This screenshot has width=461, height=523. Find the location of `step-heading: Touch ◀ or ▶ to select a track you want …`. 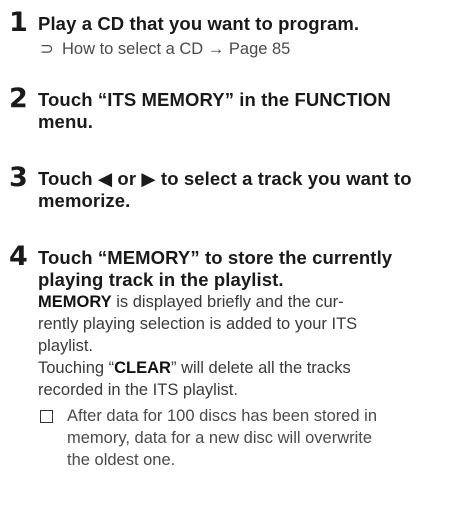

step-heading: Touch ◀ or ▶ to select a track you want … is located at coordinates (247, 190).